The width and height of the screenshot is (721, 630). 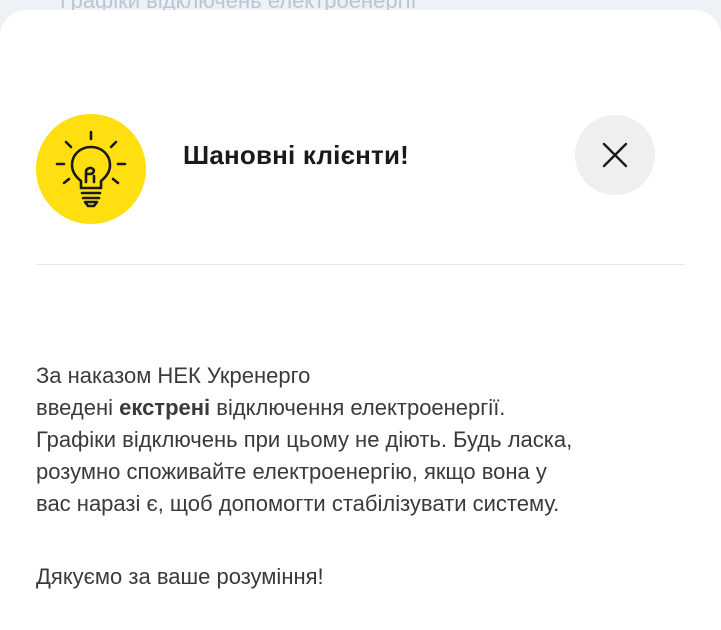 What do you see at coordinates (173, 375) in the screenshot?
I see `message-line-1: За наказом НЕК Укренерго` at bounding box center [173, 375].